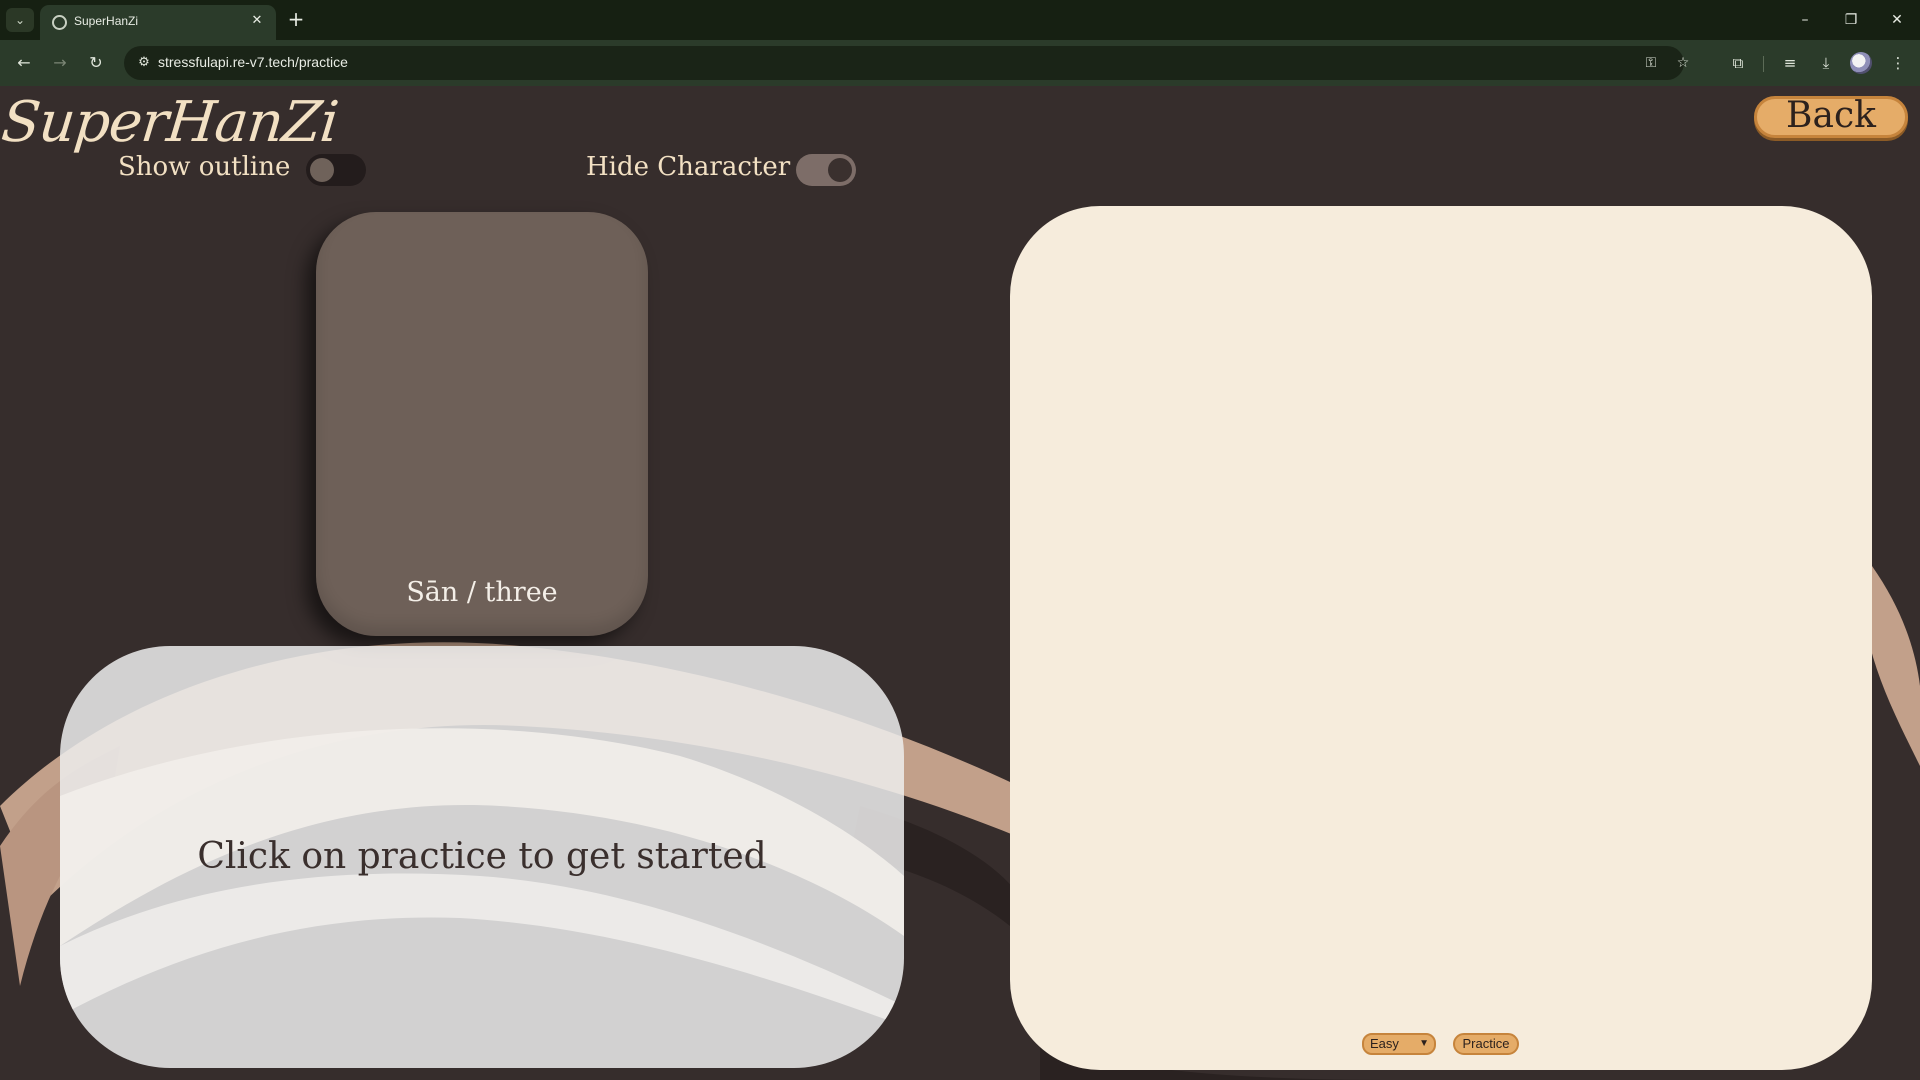  Describe the element at coordinates (1805, 20) in the screenshot. I see `minimize-icon: –` at that location.